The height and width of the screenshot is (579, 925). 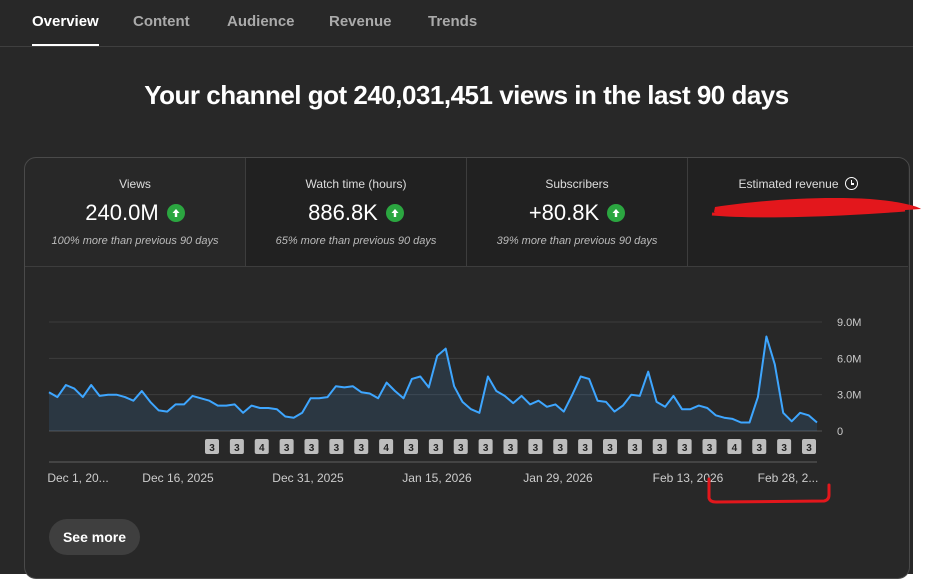 What do you see at coordinates (849, 323) in the screenshot?
I see `y-tick-label: 9.0M` at bounding box center [849, 323].